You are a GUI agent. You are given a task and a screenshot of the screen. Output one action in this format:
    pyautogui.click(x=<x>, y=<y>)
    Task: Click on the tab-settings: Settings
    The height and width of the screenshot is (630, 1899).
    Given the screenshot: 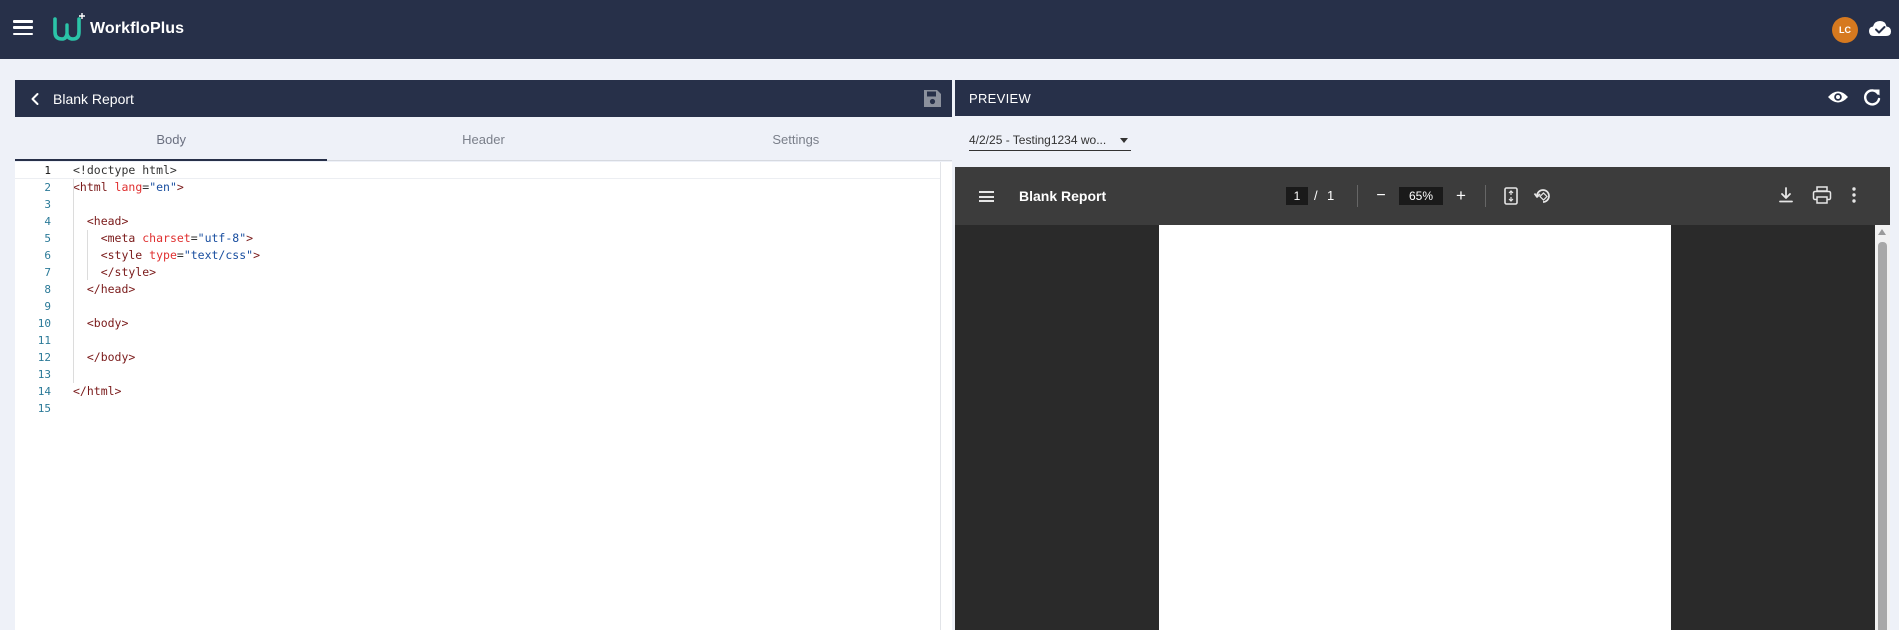 What is the action you would take?
    pyautogui.click(x=796, y=139)
    